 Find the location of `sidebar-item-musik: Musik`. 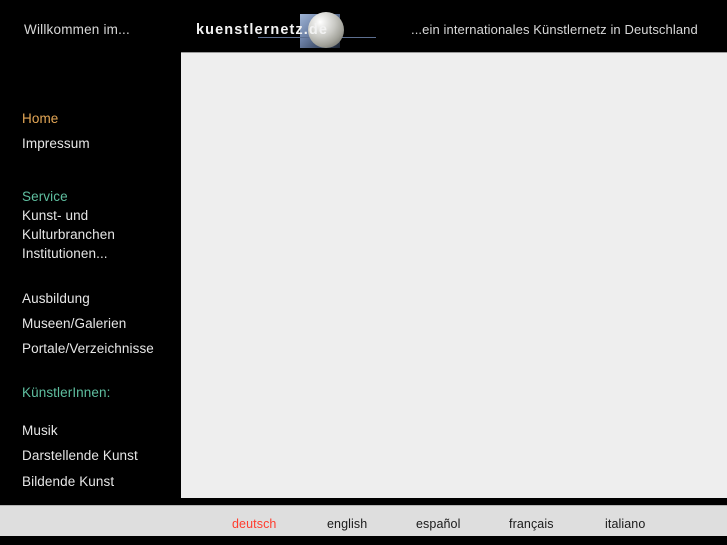

sidebar-item-musik: Musik is located at coordinates (40, 430).